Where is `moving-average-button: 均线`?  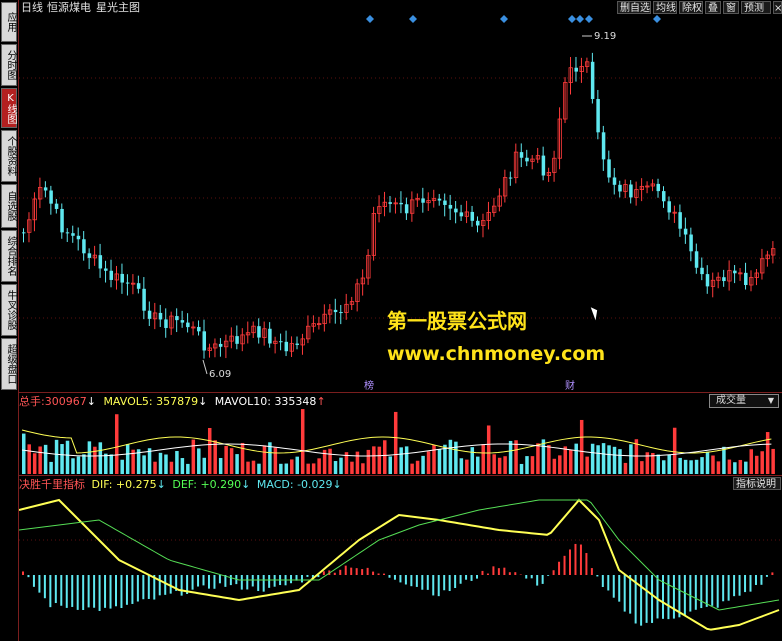 moving-average-button: 均线 is located at coordinates (665, 7).